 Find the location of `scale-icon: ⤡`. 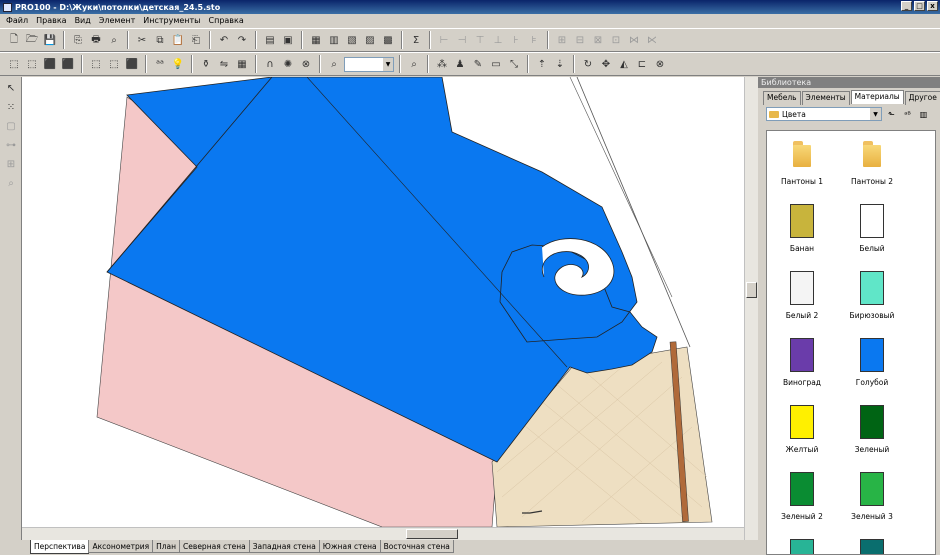

scale-icon: ⤡ is located at coordinates (514, 64).